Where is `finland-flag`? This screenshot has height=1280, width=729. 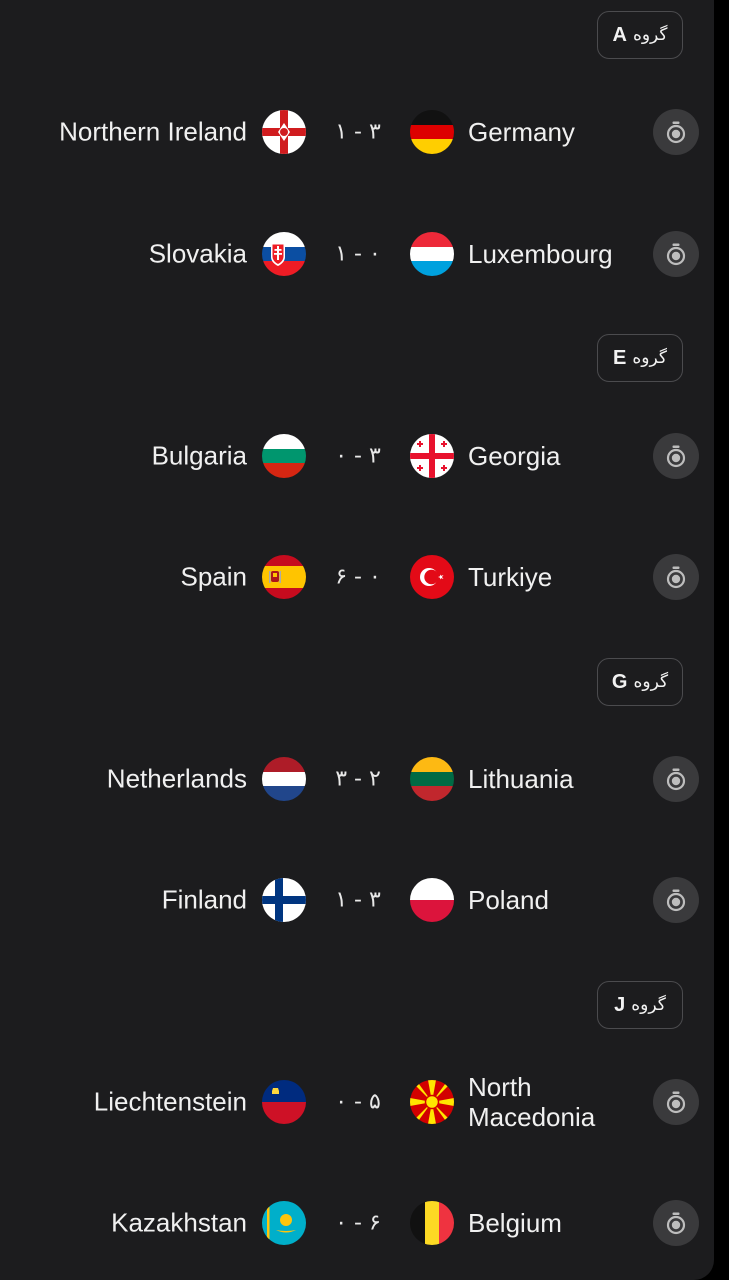
finland-flag is located at coordinates (284, 900).